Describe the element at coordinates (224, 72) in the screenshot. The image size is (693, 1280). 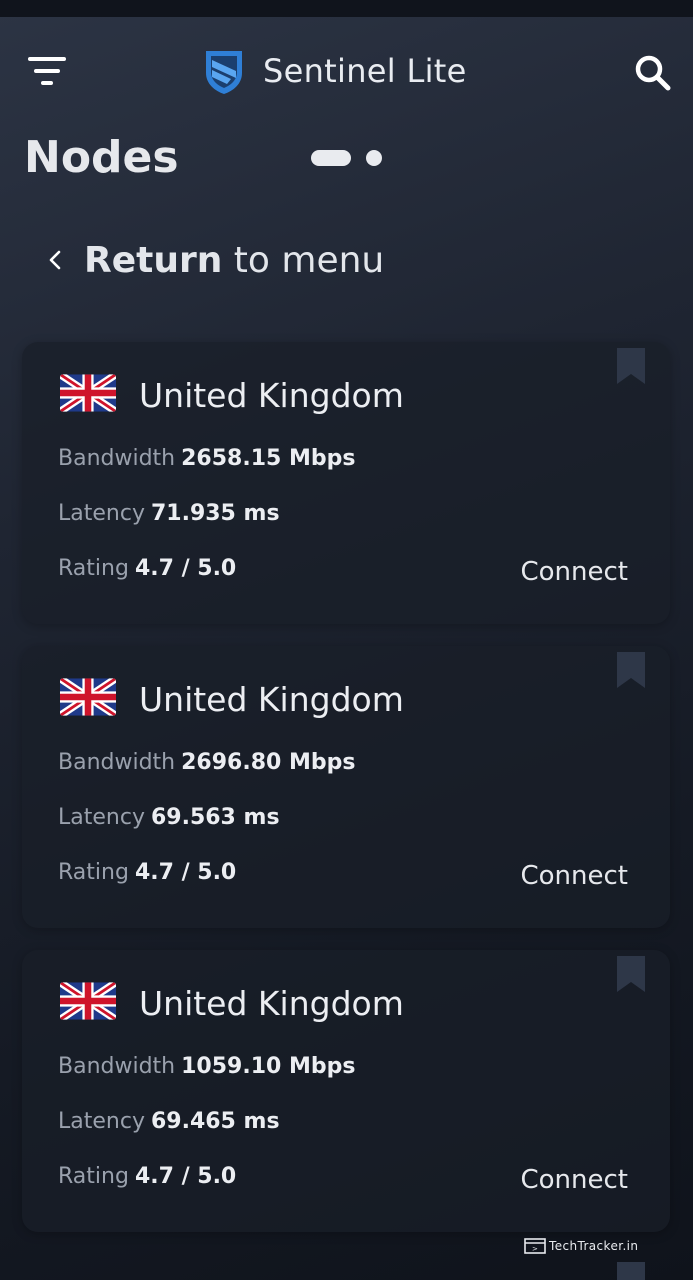
I see `shield-logo-icon` at that location.